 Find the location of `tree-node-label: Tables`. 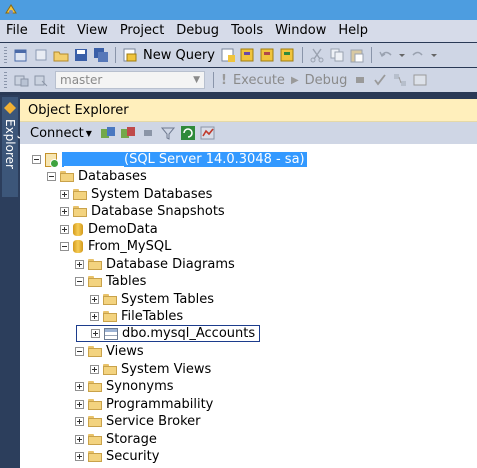

tree-node-label: Tables is located at coordinates (126, 281).